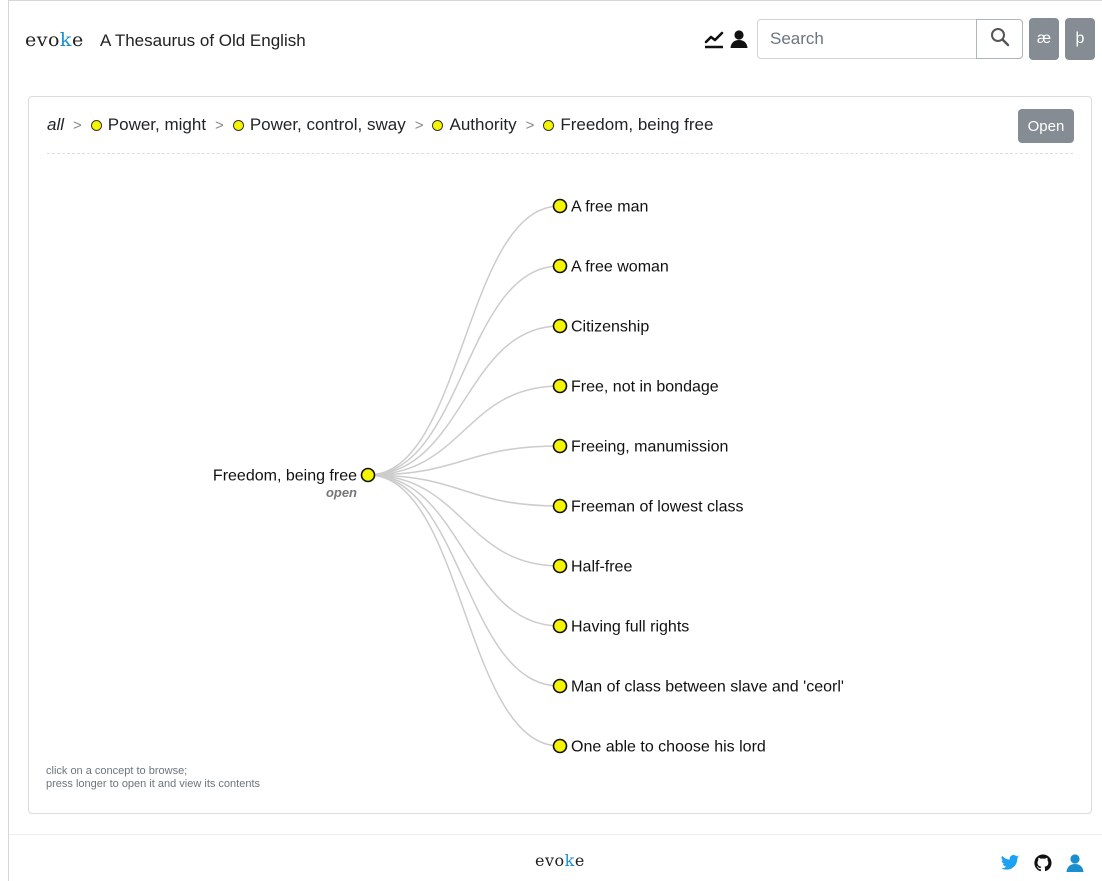  I want to click on tree-node: Freeman of lowest class, so click(648, 507).